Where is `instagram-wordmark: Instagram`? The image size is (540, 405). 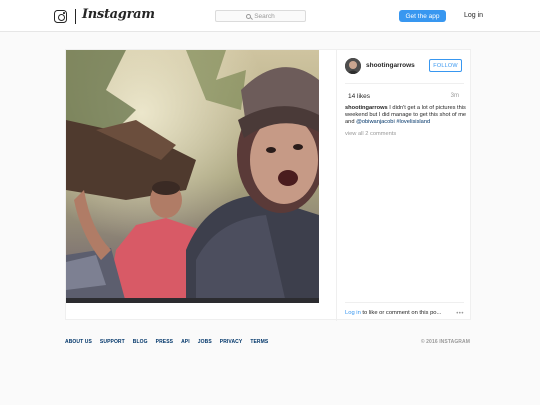
instagram-wordmark: Instagram is located at coordinates (118, 14).